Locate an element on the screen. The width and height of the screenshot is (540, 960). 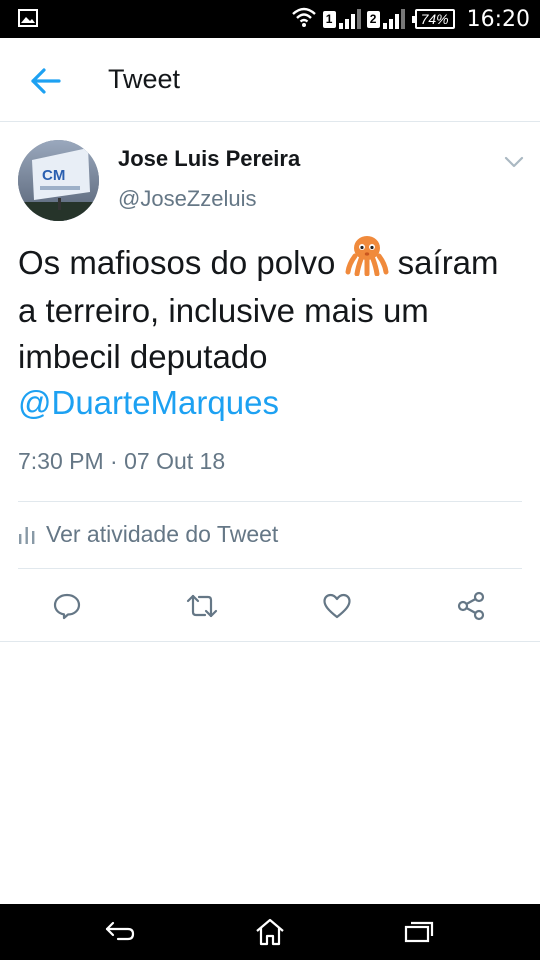
status-bar: 1 2 74% 16:20 is located at coordinates (270, 19).